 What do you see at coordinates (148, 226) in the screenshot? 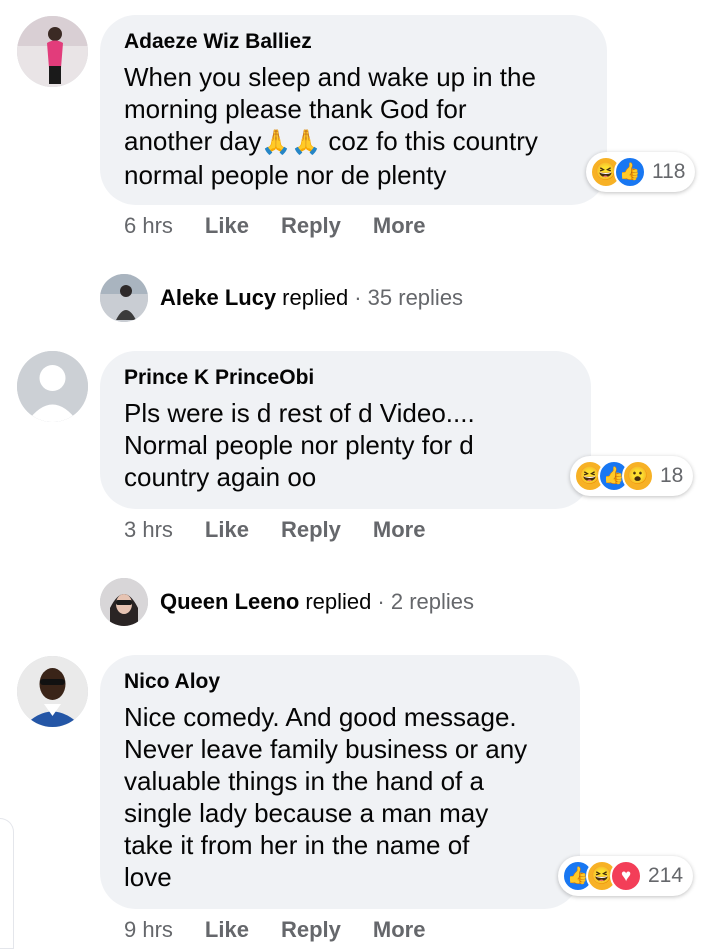
I see `comment-time: 6 hrs` at bounding box center [148, 226].